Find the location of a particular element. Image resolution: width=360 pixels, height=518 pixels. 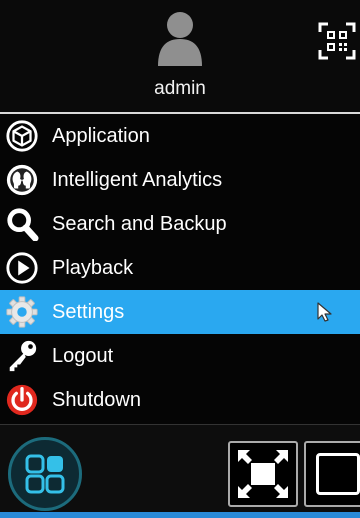

play-circle-icon is located at coordinates (22, 268).